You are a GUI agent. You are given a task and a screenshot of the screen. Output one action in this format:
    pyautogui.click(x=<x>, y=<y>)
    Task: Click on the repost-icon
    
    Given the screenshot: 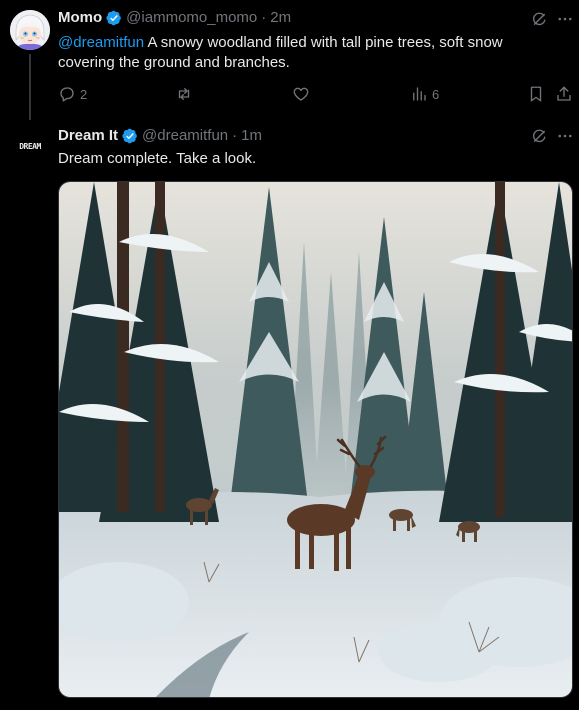 What is the action you would take?
    pyautogui.click(x=184, y=94)
    